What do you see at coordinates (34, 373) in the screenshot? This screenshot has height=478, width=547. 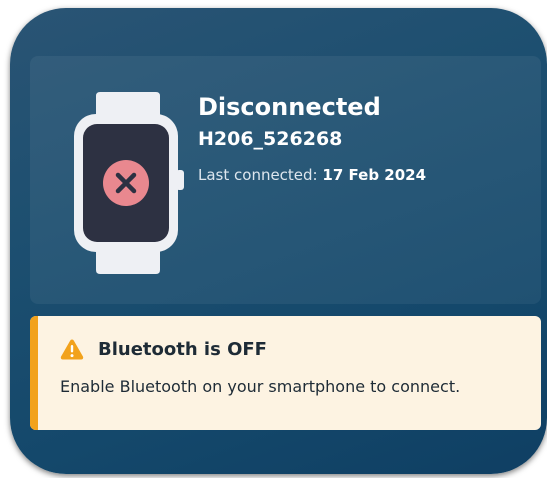 I see `alert-accent-bar` at bounding box center [34, 373].